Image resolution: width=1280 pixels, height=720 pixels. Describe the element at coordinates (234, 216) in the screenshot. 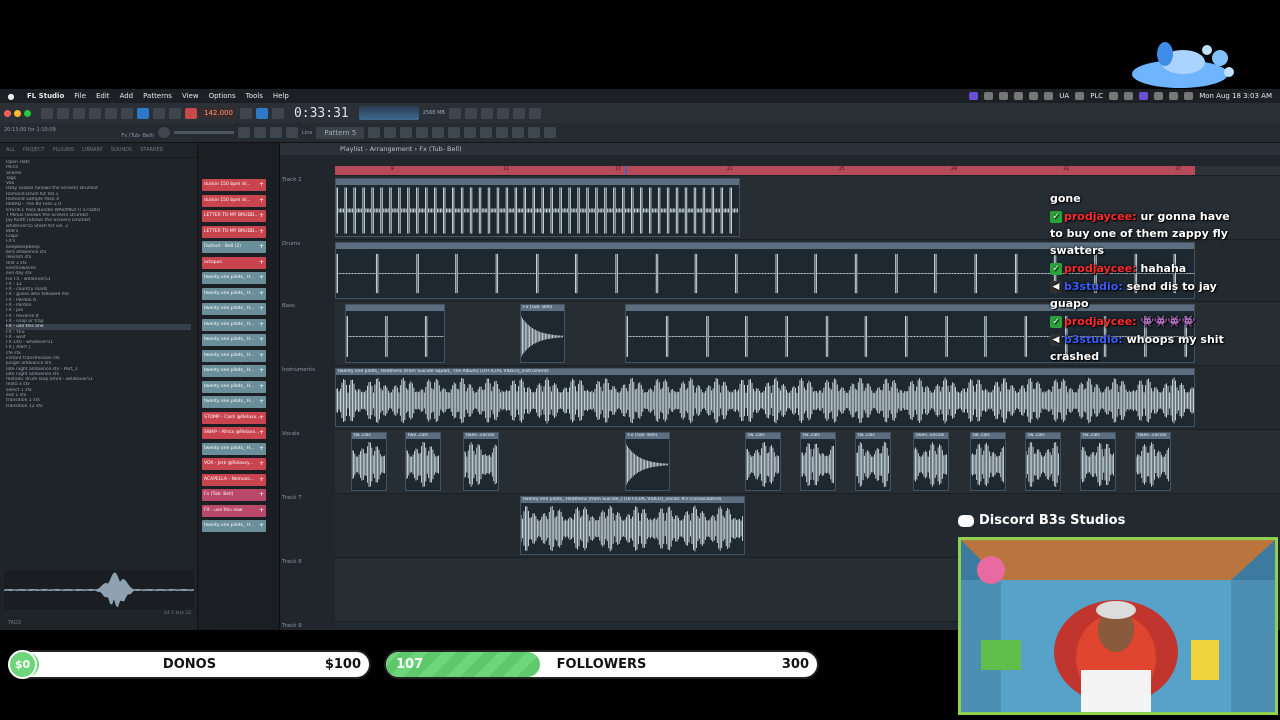

I see `channel-button: LETTER TO MY BRUDD... +` at that location.